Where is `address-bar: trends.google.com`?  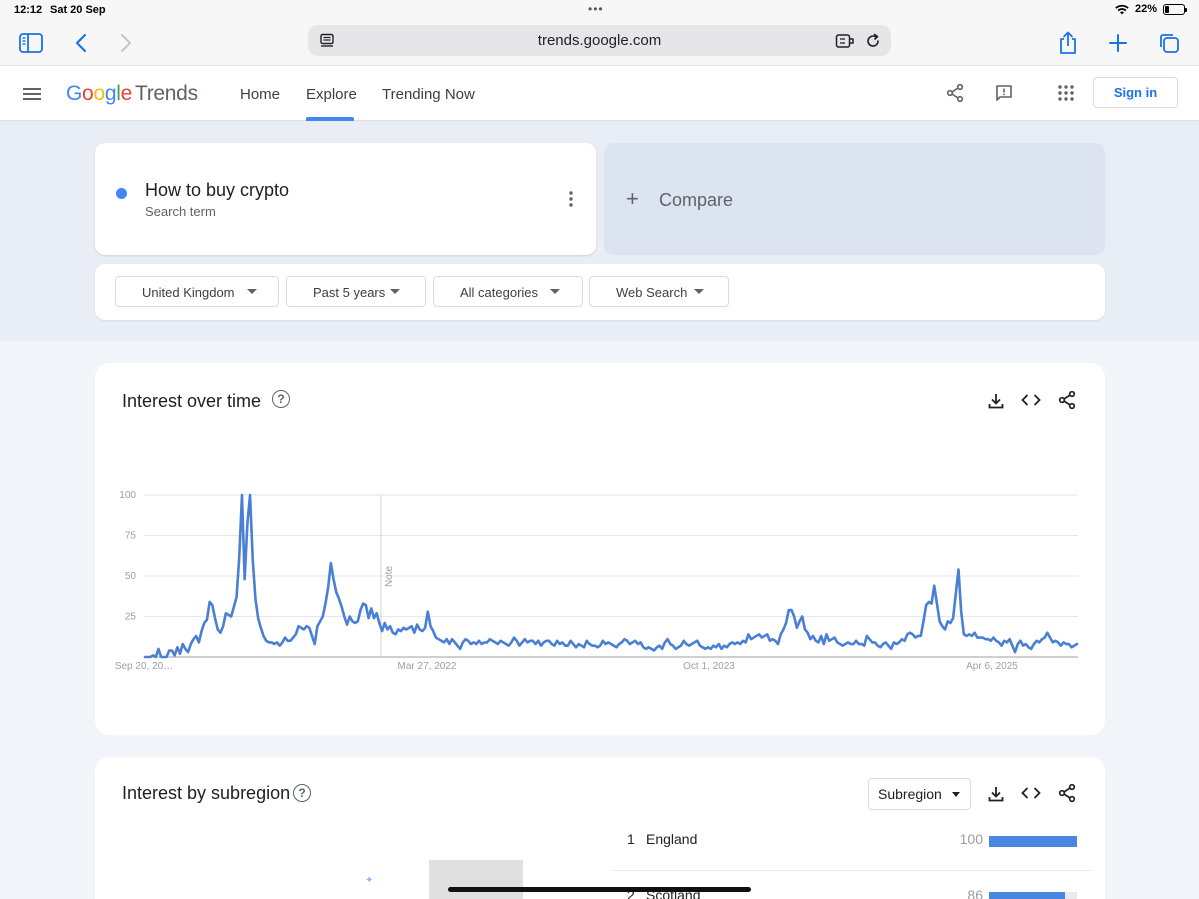 address-bar: trends.google.com is located at coordinates (599, 40).